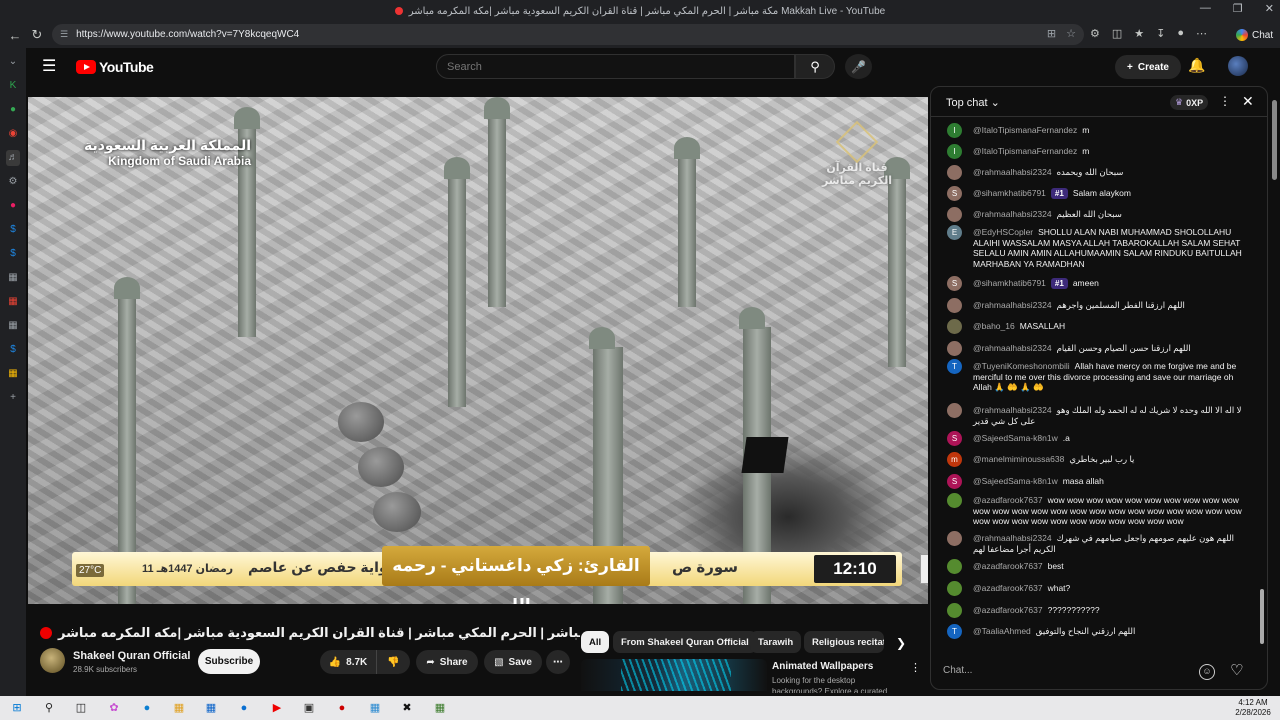  I want to click on dislike-button: 👎, so click(393, 662).